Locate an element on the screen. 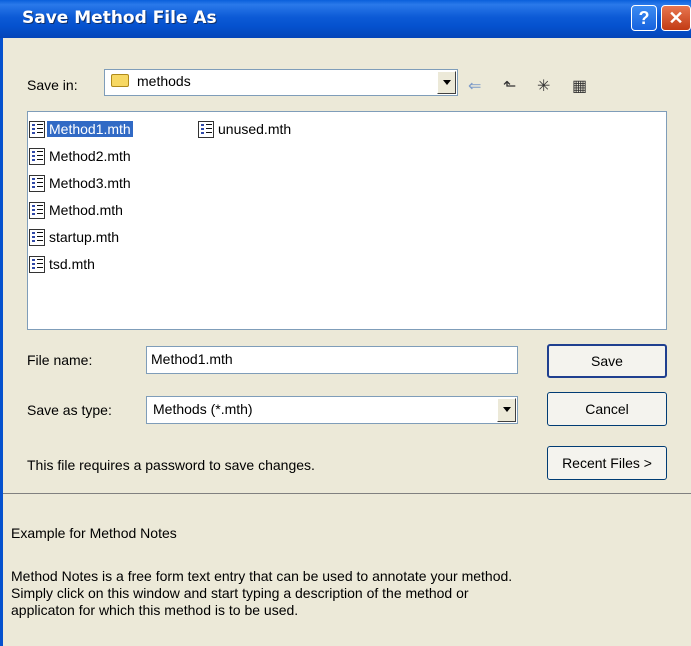 The height and width of the screenshot is (646, 691). file-name-value: Method1.mth is located at coordinates (192, 359).